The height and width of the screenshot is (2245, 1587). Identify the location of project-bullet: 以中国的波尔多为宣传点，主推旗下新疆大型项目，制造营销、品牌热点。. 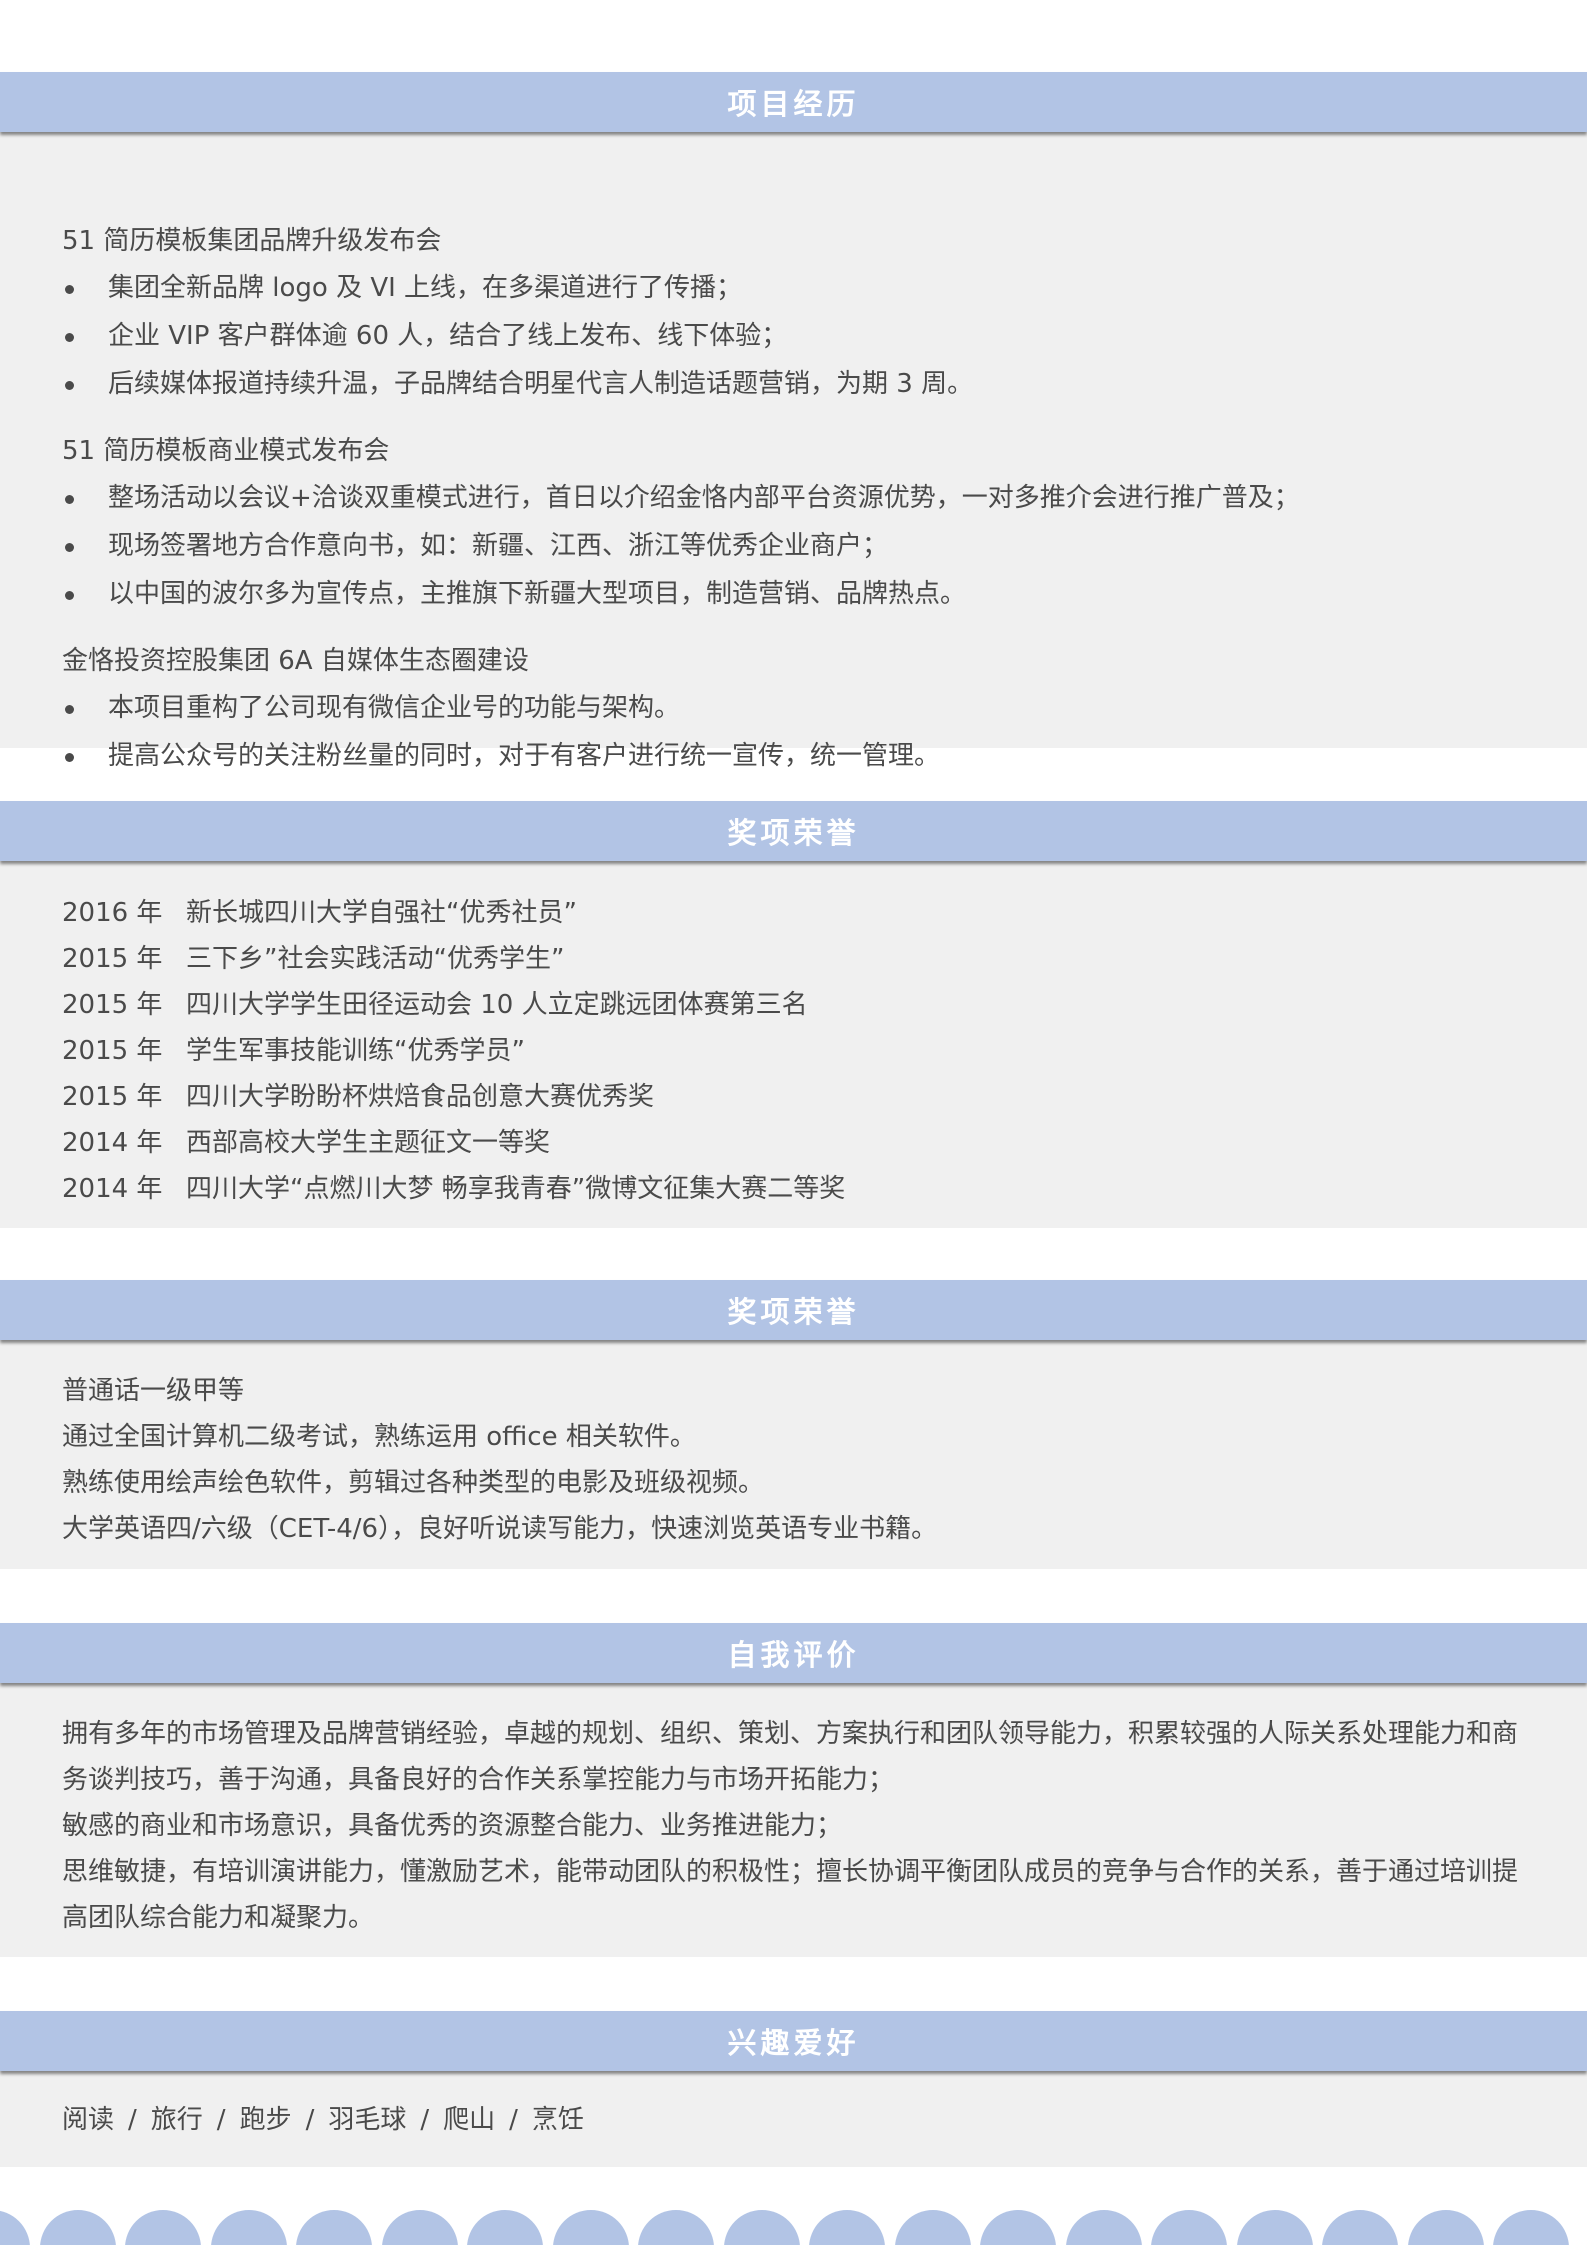
(793, 594).